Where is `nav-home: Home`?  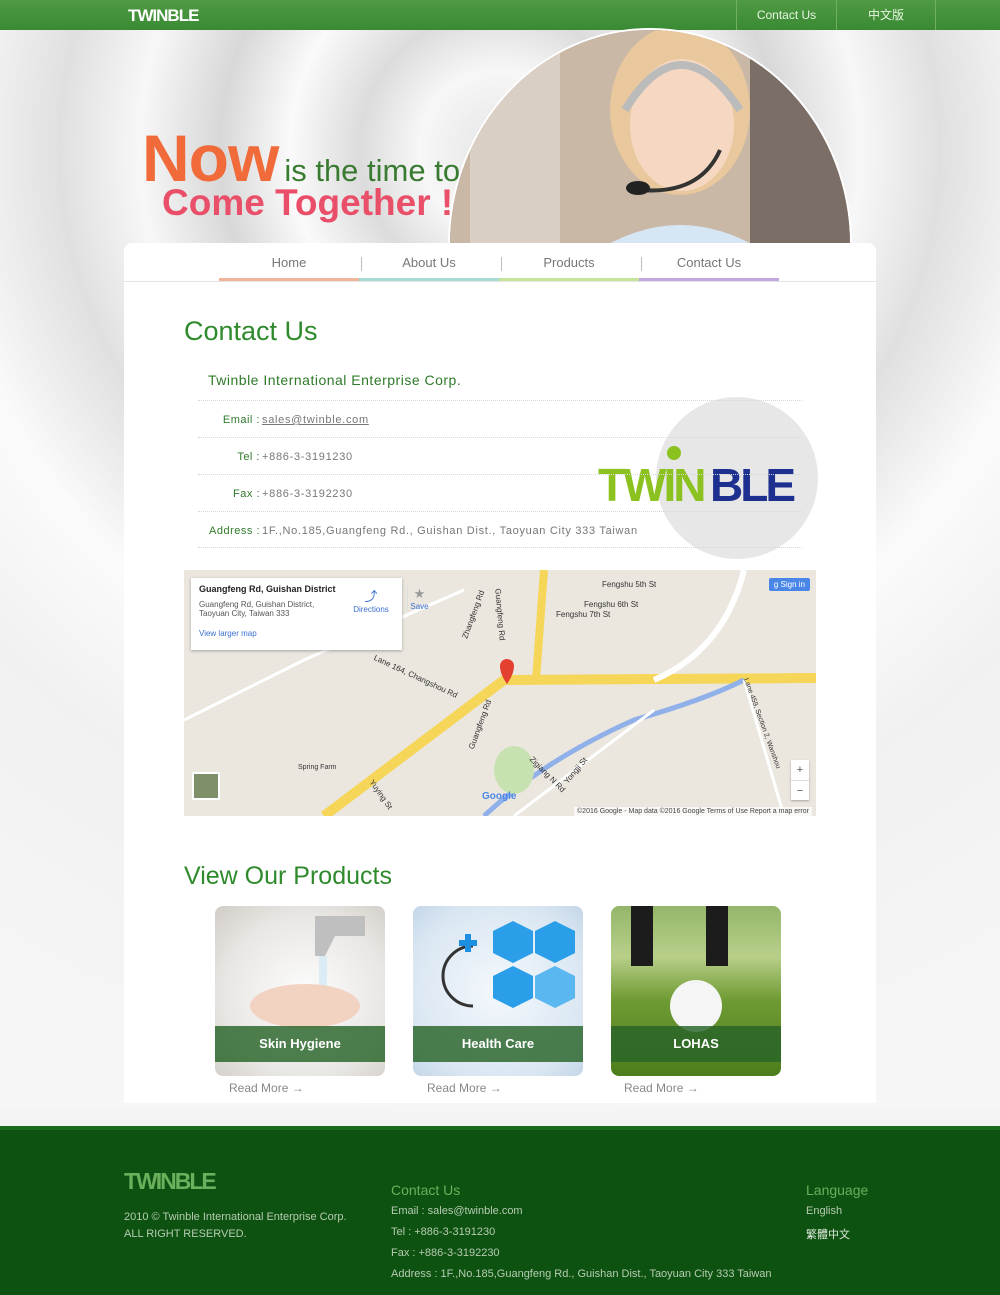 nav-home: Home is located at coordinates (290, 262).